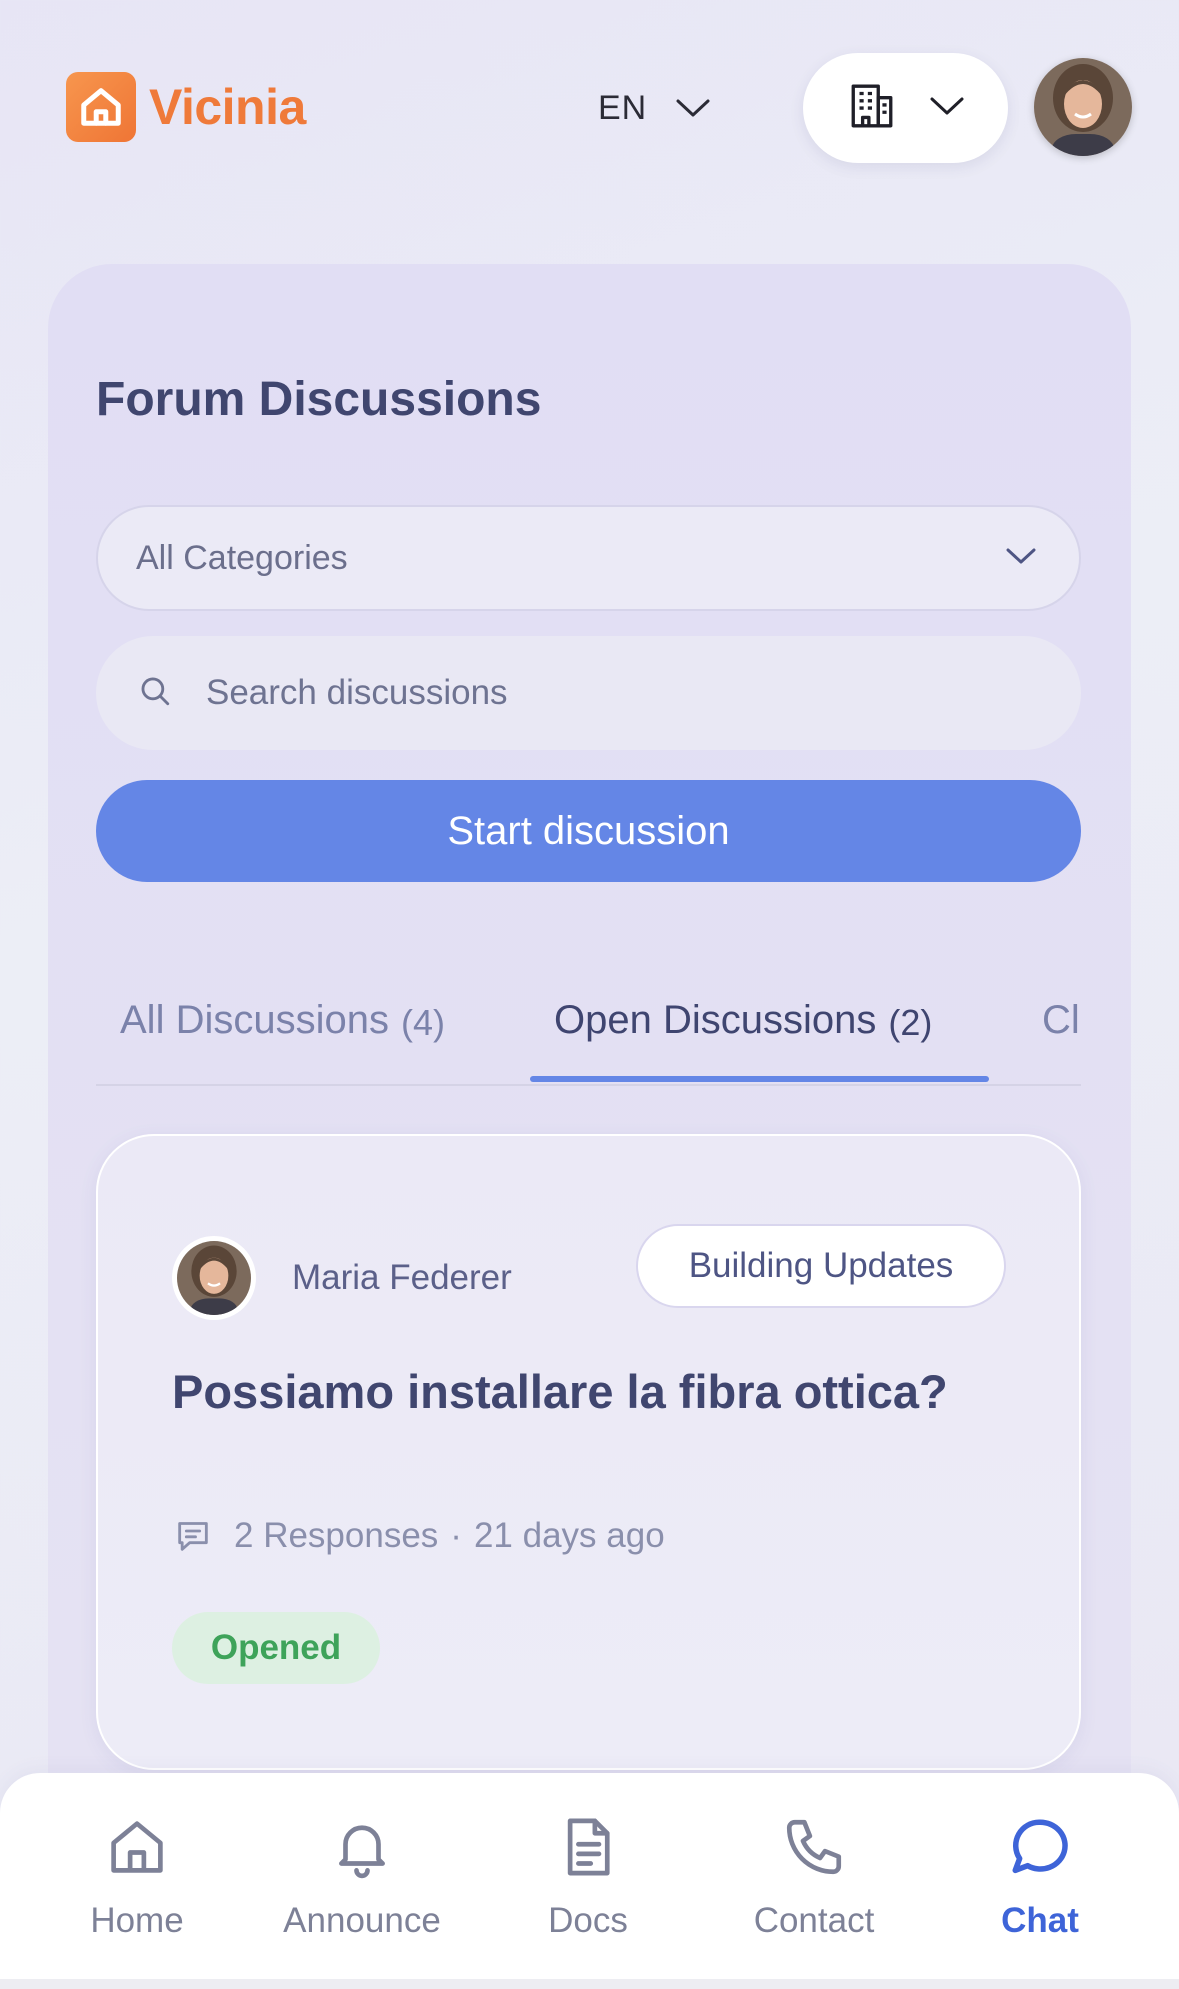 Image resolution: width=1179 pixels, height=1989 pixels. What do you see at coordinates (910, 1022) in the screenshot?
I see `tab-count: (2)` at bounding box center [910, 1022].